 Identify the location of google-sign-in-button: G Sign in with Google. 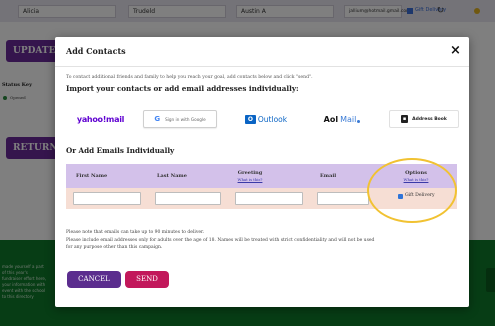
(180, 119).